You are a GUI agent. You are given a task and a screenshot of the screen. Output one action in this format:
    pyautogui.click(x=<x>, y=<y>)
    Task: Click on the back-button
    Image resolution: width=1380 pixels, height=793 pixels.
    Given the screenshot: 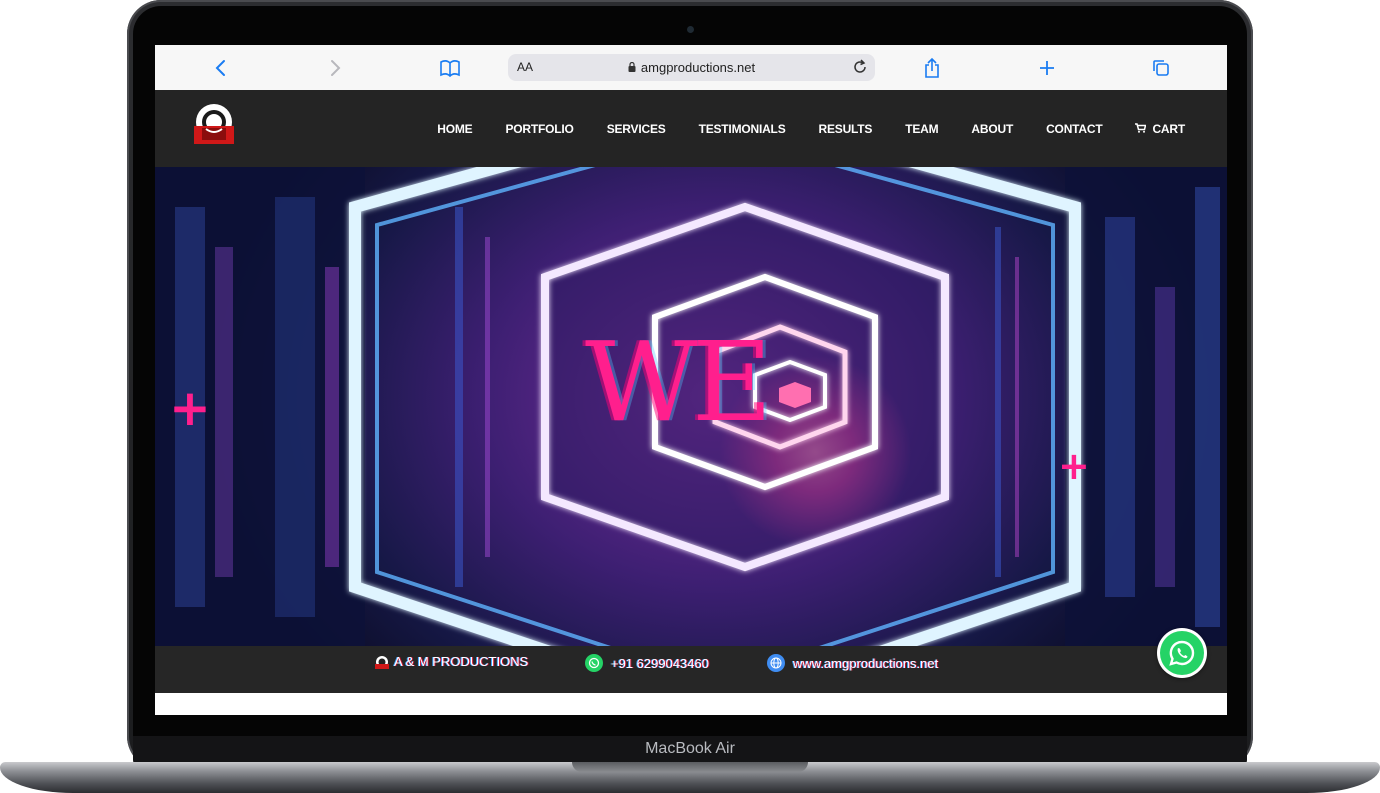 What is the action you would take?
    pyautogui.click(x=221, y=68)
    